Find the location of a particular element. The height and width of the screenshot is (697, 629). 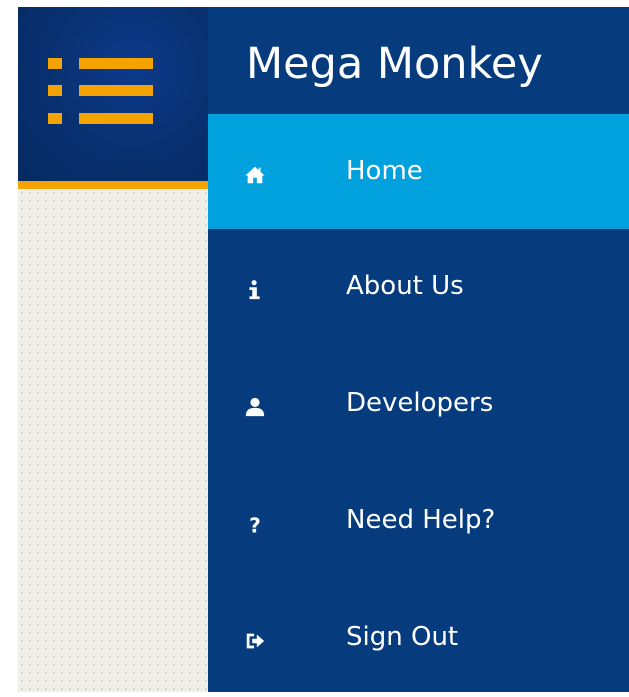

info-icon is located at coordinates (255, 290).